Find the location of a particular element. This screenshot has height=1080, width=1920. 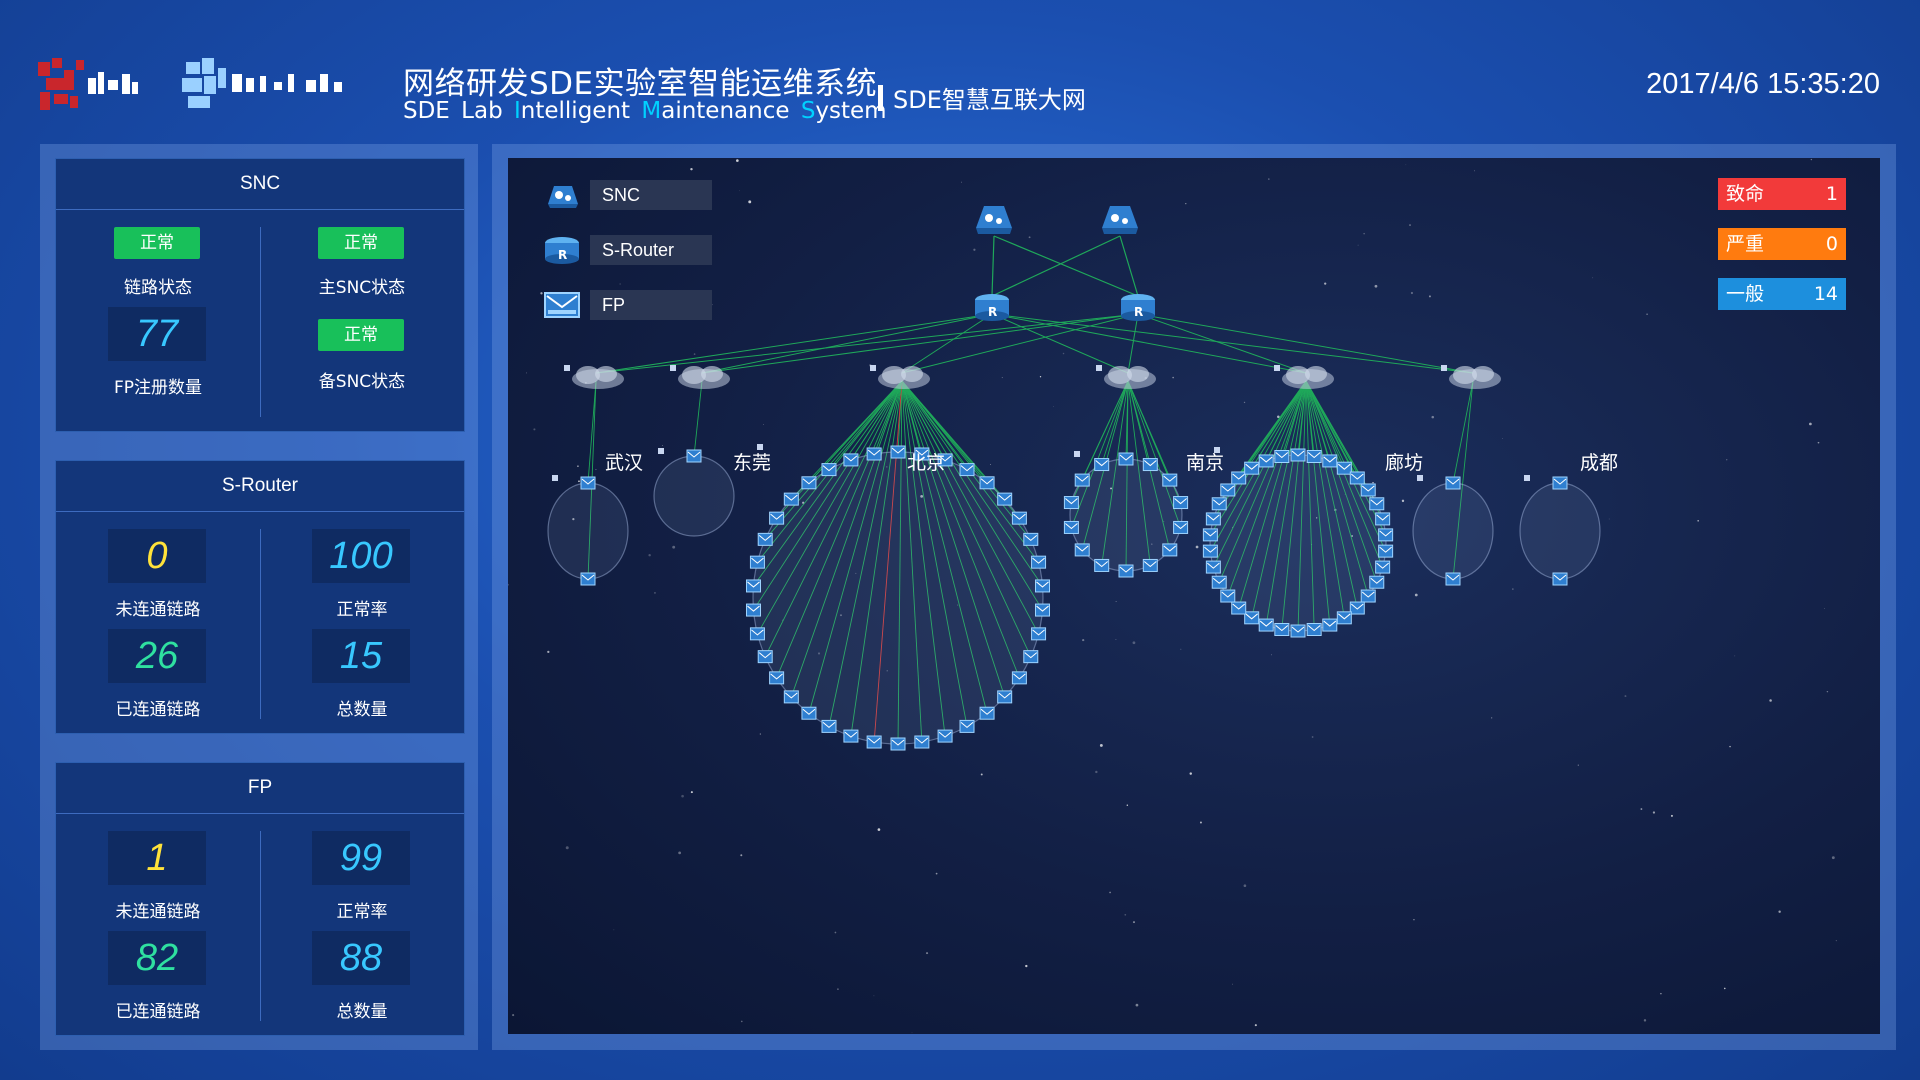

city-label-langfang: 廊坊 is located at coordinates (1404, 461).